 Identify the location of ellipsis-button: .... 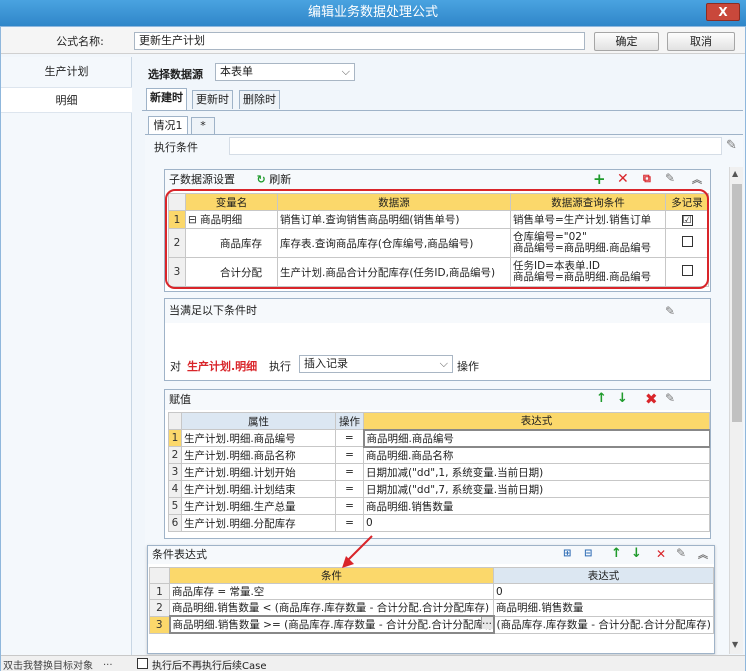
(486, 623).